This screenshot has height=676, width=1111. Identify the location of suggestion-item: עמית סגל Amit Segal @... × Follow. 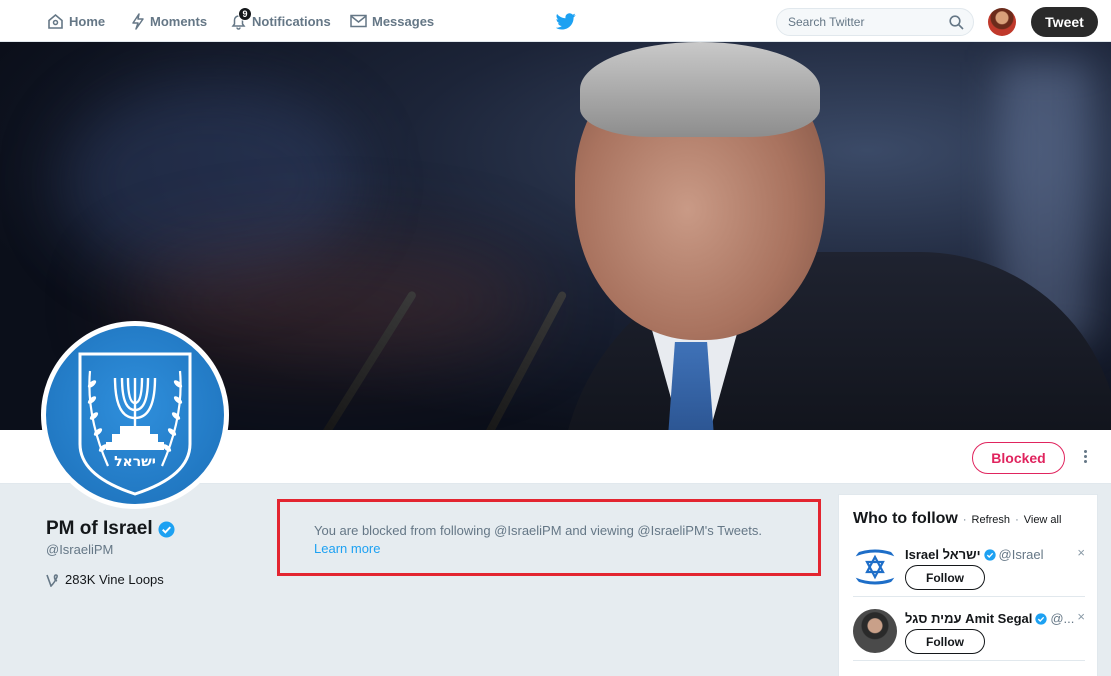
(969, 638).